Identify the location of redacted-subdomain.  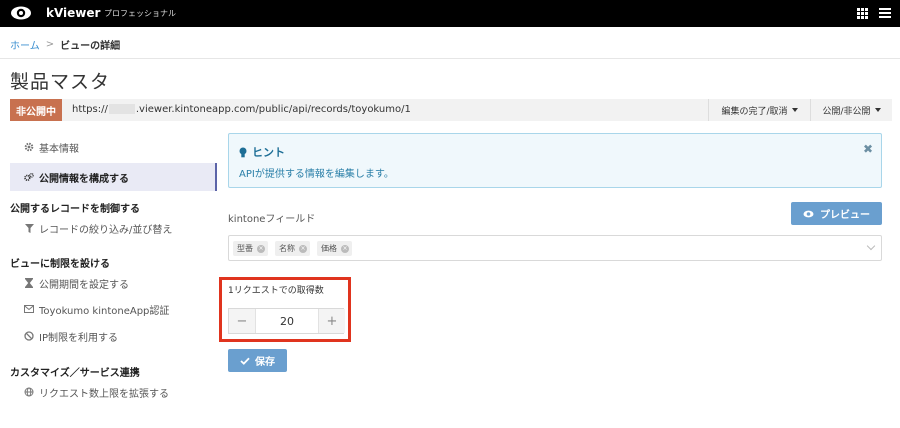
(121, 109).